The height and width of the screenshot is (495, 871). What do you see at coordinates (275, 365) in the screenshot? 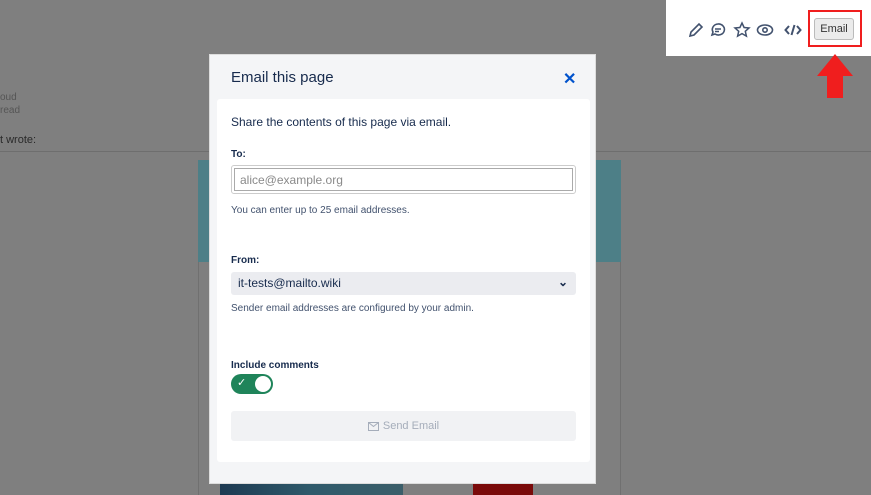
I see `comments-label: Include comments` at bounding box center [275, 365].